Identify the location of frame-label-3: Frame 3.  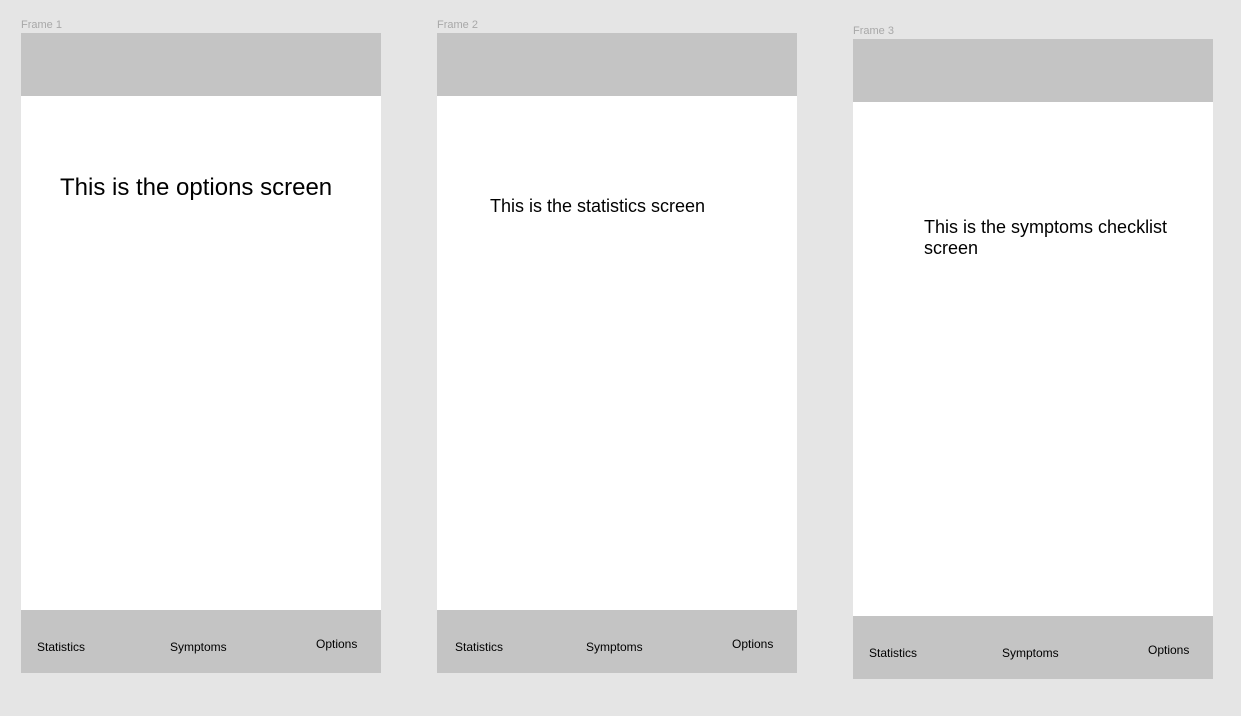
(873, 31).